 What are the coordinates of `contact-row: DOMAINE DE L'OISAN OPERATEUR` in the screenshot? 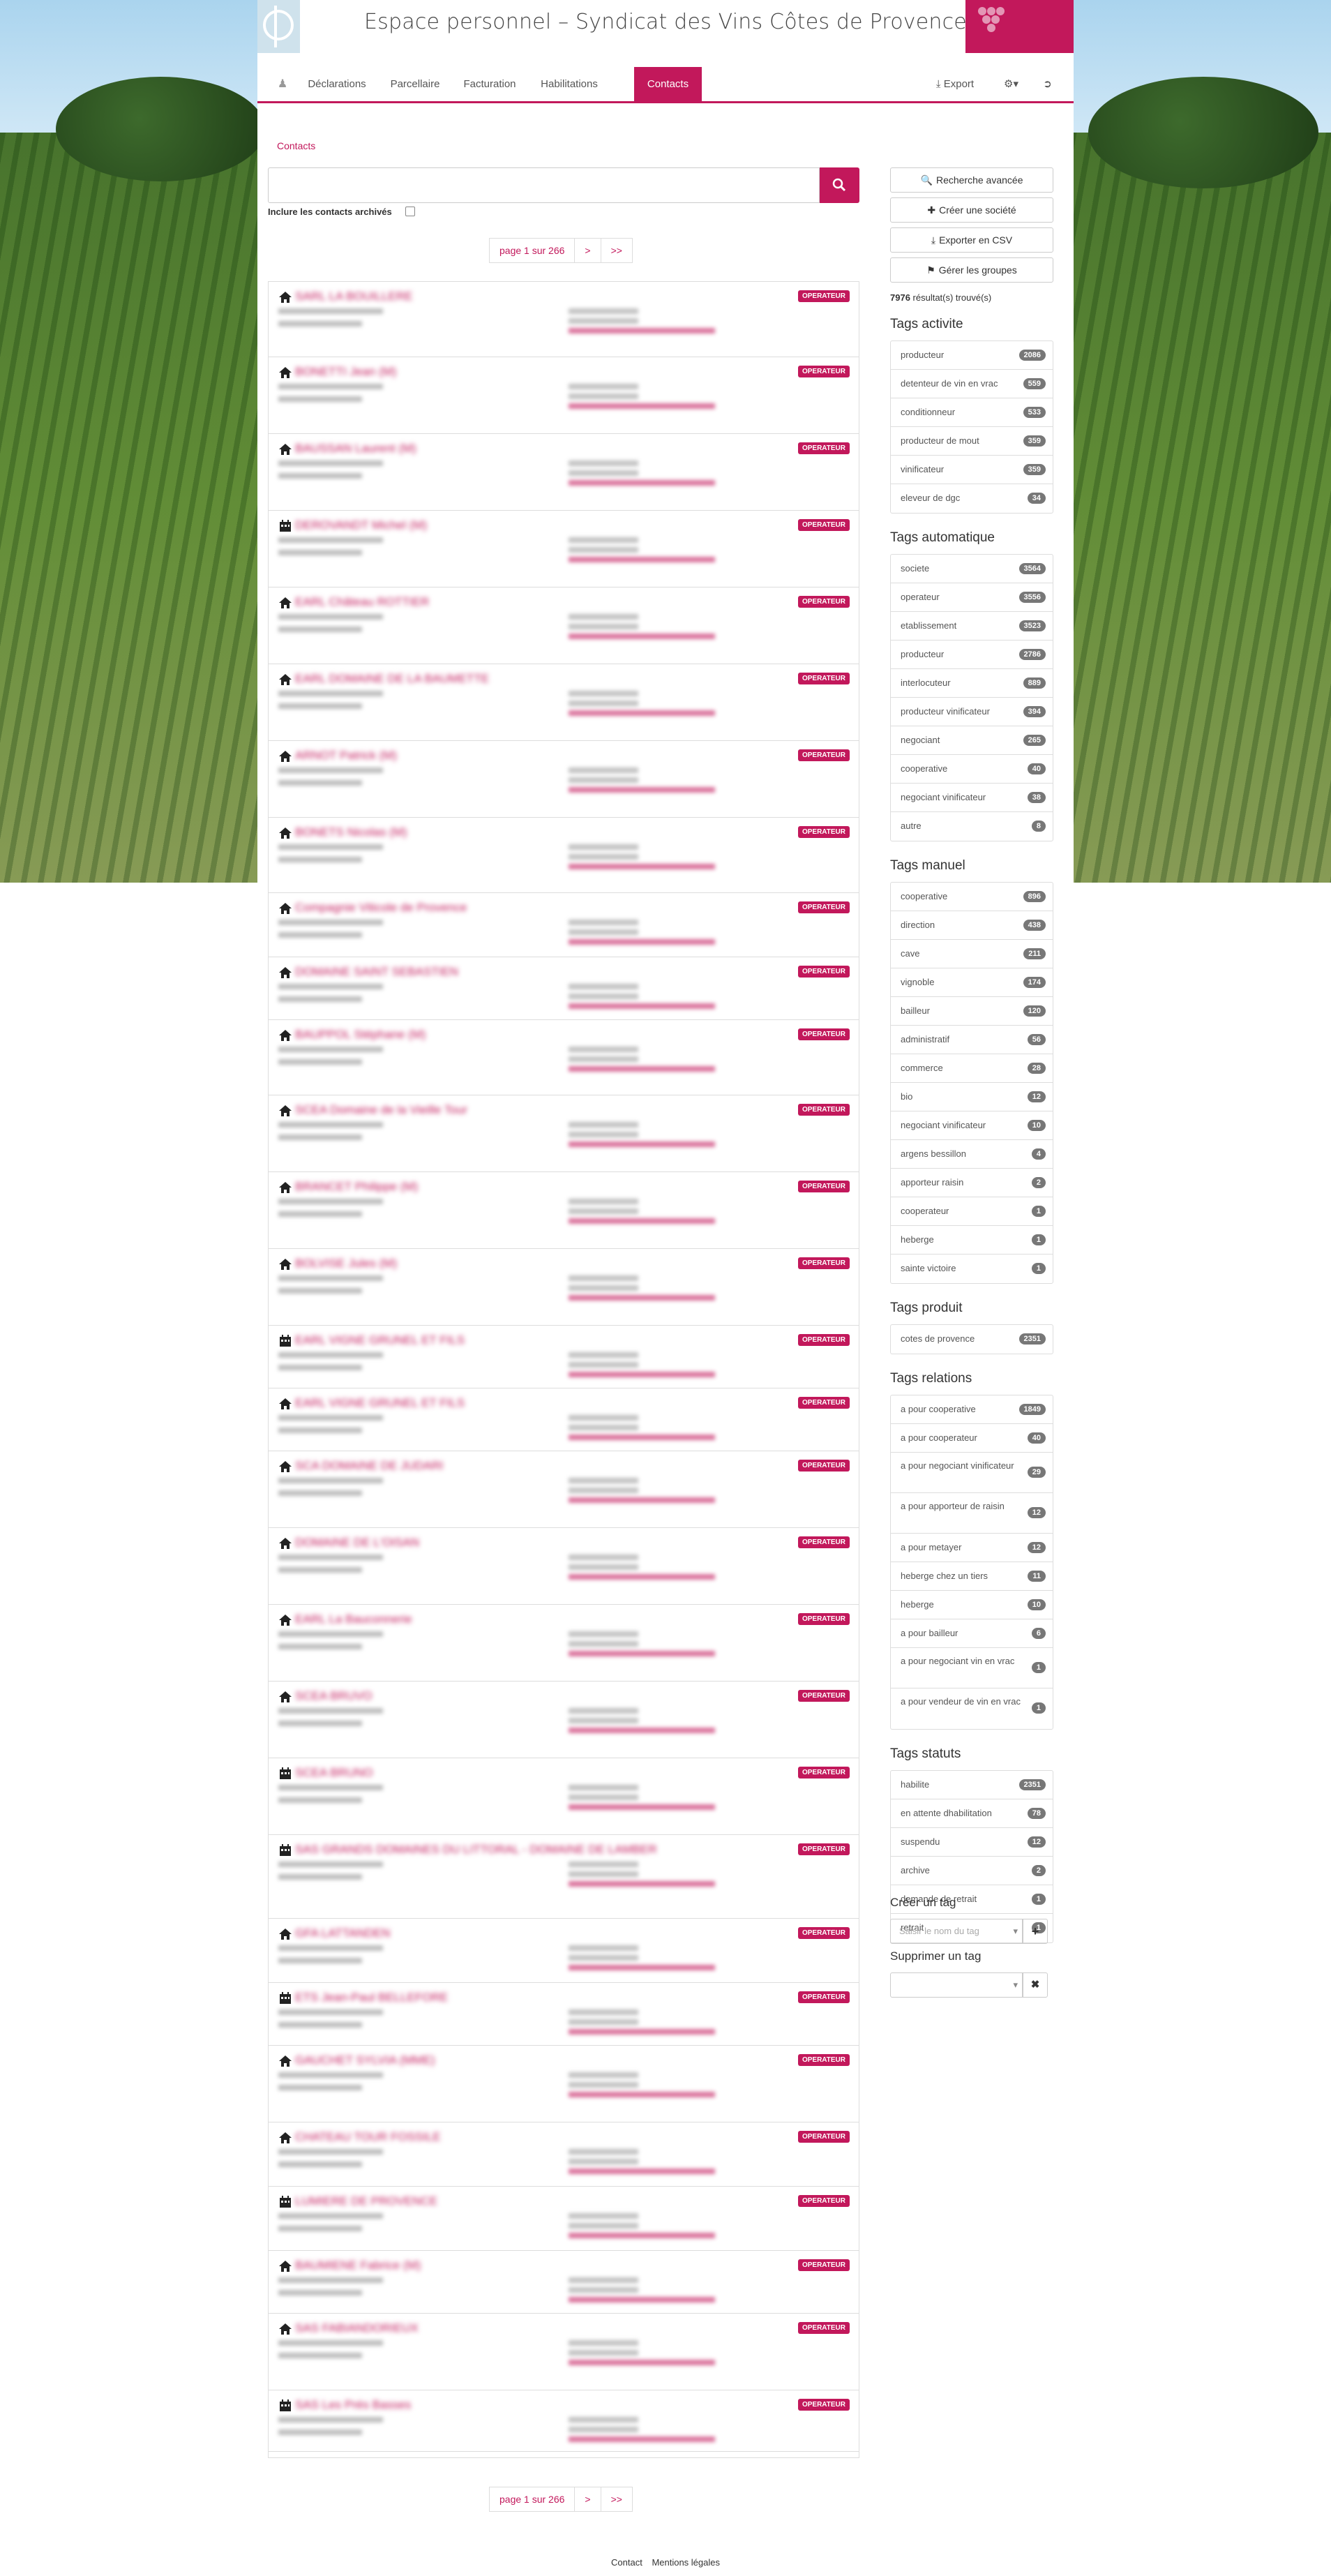 It's located at (564, 1566).